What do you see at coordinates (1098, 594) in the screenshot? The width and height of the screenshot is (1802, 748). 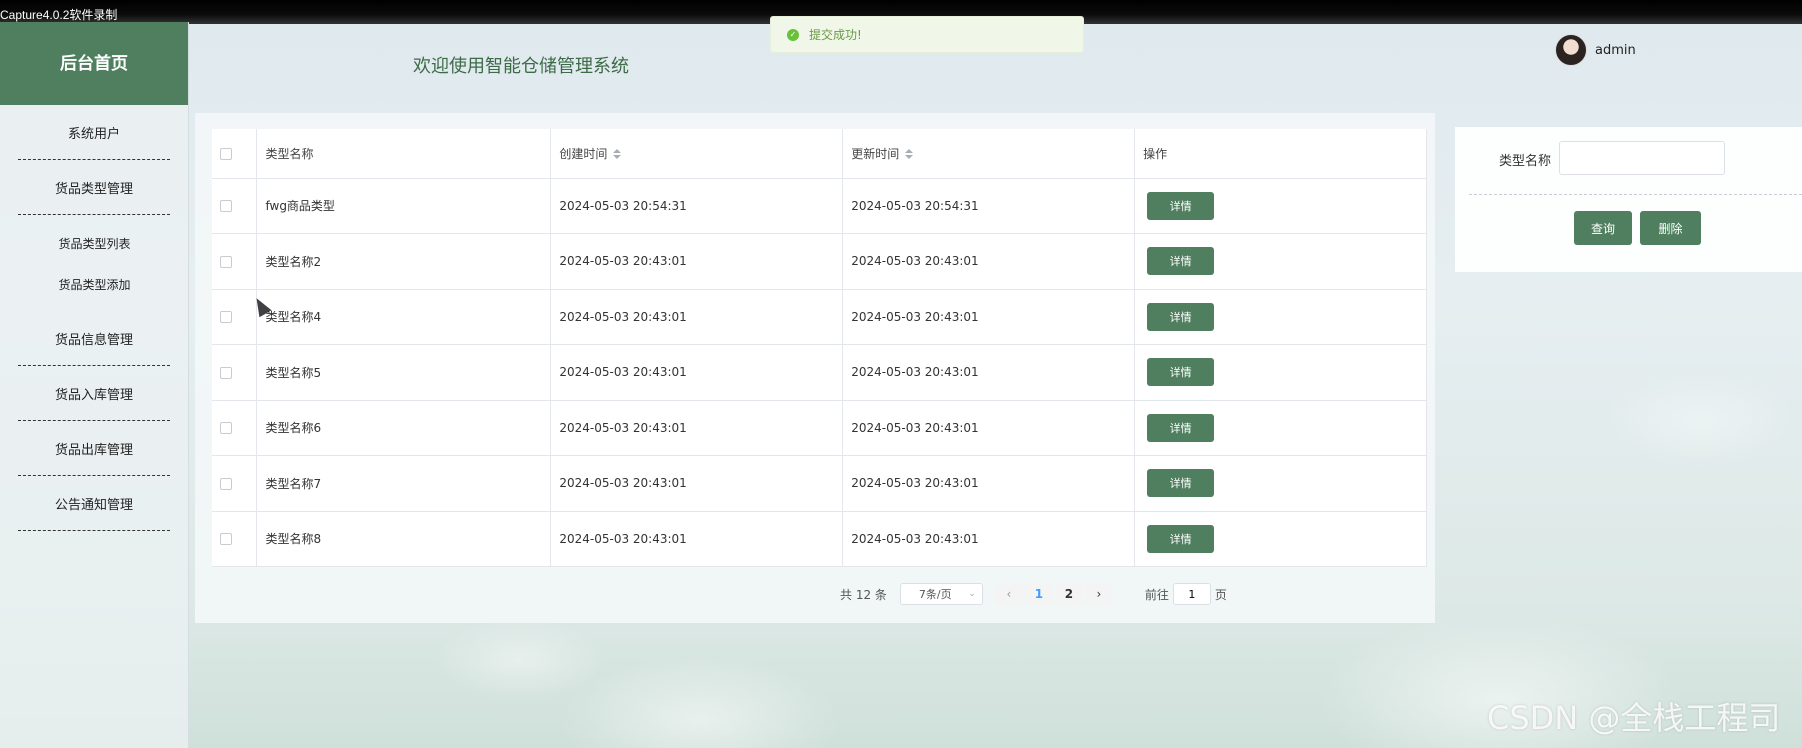 I see `next-page-button: ›` at bounding box center [1098, 594].